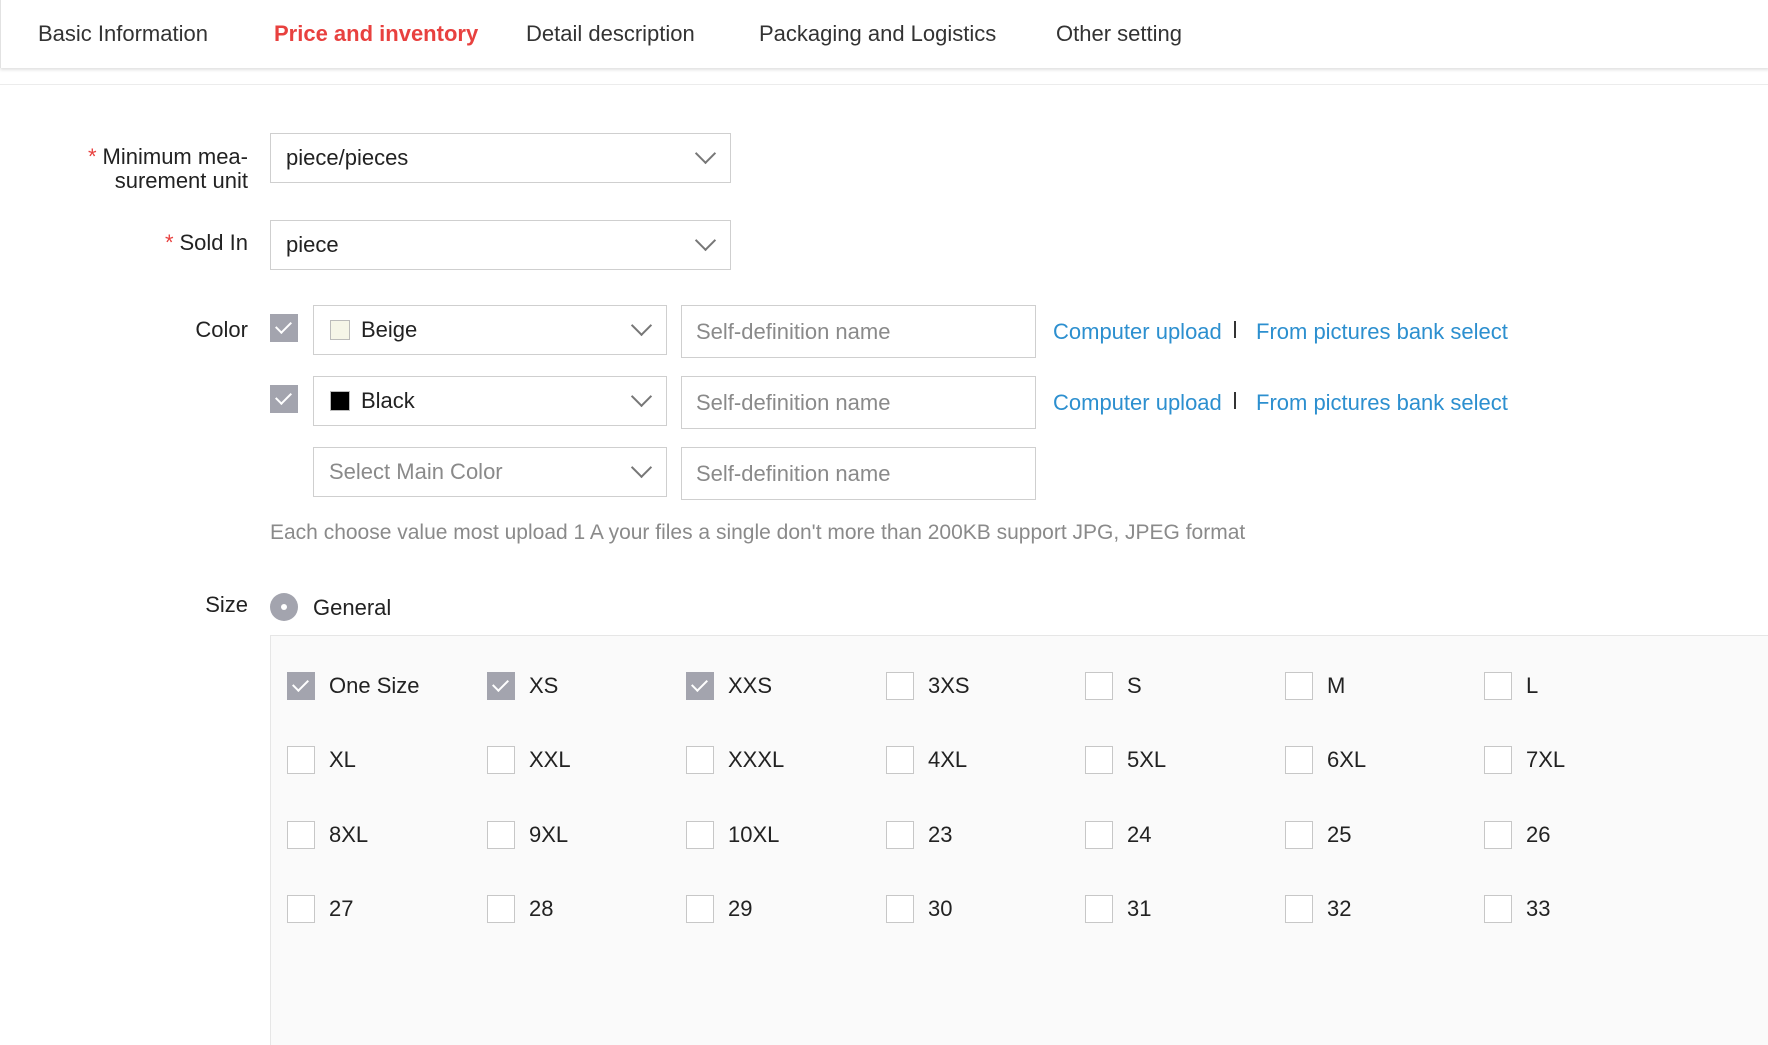  Describe the element at coordinates (610, 34) in the screenshot. I see `tab-detail-description: Detail description` at that location.